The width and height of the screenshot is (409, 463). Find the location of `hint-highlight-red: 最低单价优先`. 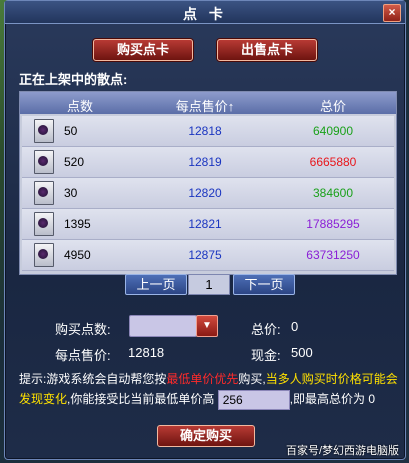

hint-highlight-red: 最低单价优先 is located at coordinates (202, 379).